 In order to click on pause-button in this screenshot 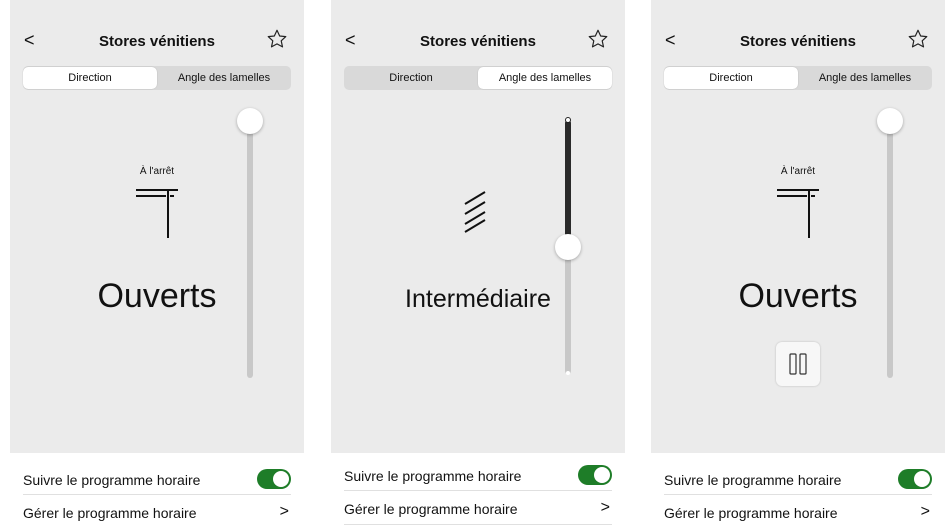, I will do `click(798, 364)`.